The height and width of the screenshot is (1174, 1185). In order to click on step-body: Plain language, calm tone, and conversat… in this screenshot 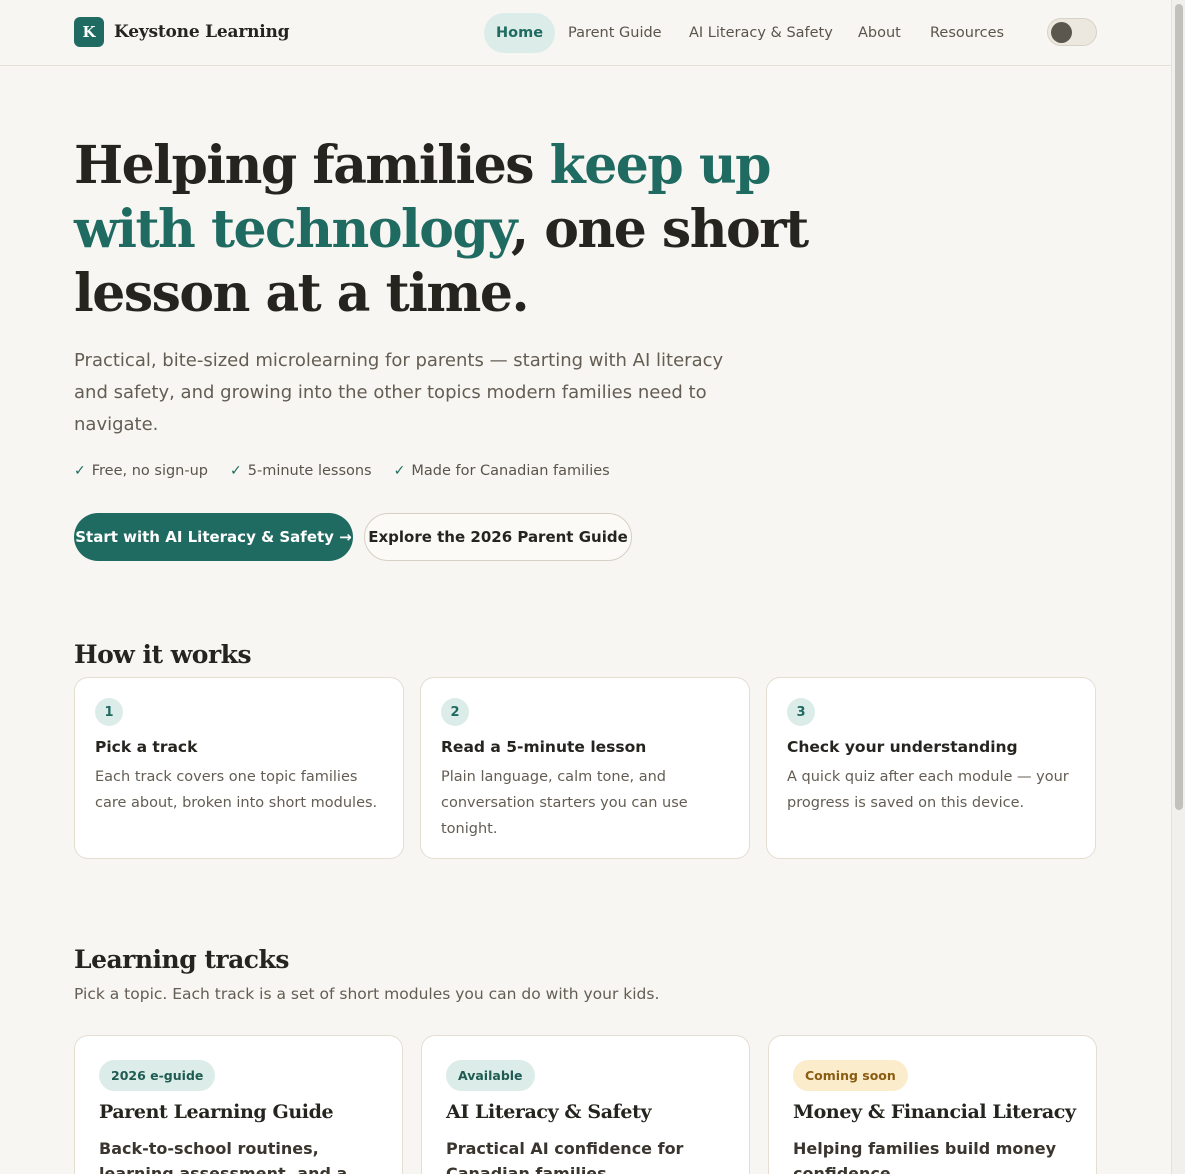, I will do `click(564, 803)`.